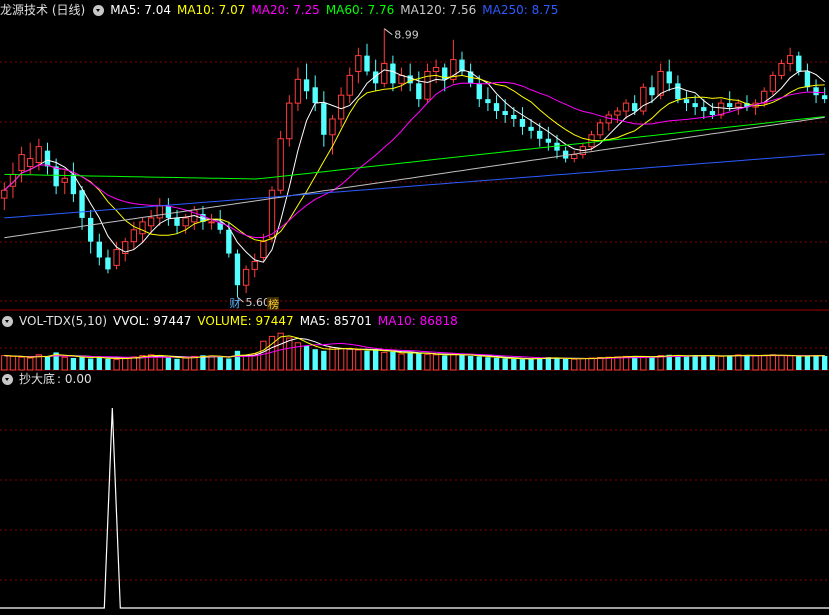  What do you see at coordinates (388, 32) in the screenshot?
I see `high-marker-line` at bounding box center [388, 32].